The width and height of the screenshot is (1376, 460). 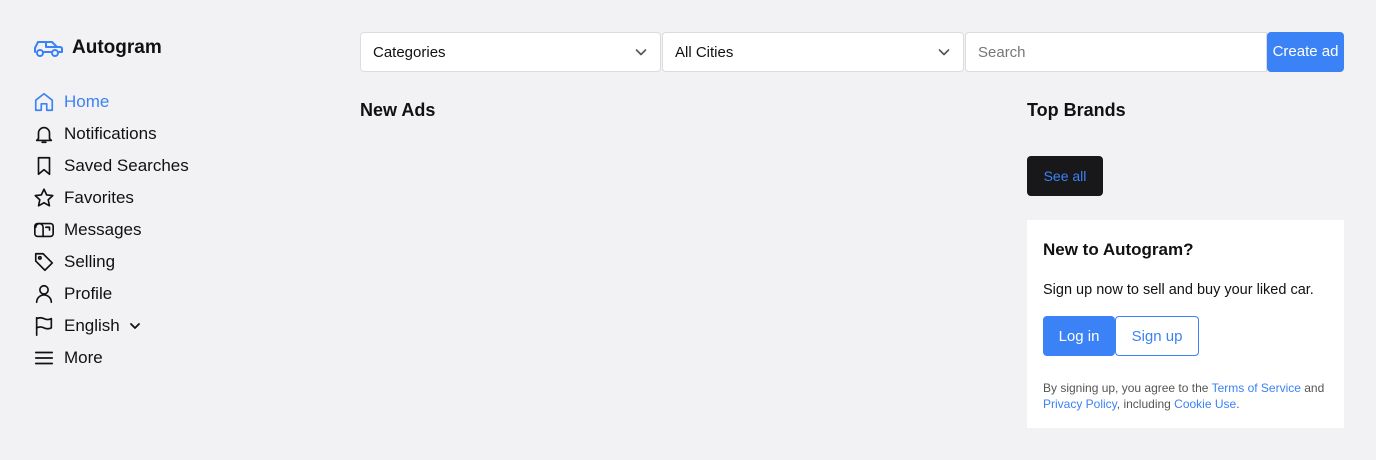 What do you see at coordinates (398, 110) in the screenshot?
I see `new-ads-heading: New Ads` at bounding box center [398, 110].